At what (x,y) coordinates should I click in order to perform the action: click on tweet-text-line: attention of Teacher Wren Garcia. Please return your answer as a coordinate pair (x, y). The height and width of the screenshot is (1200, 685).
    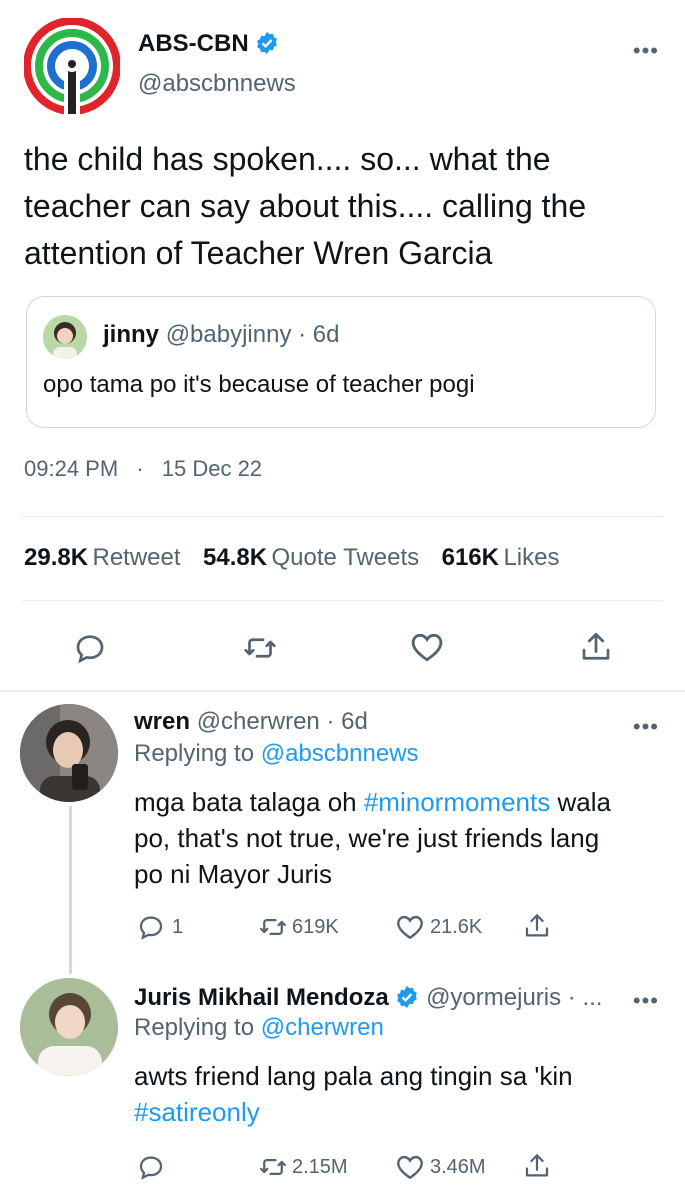
    Looking at the image, I should click on (258, 253).